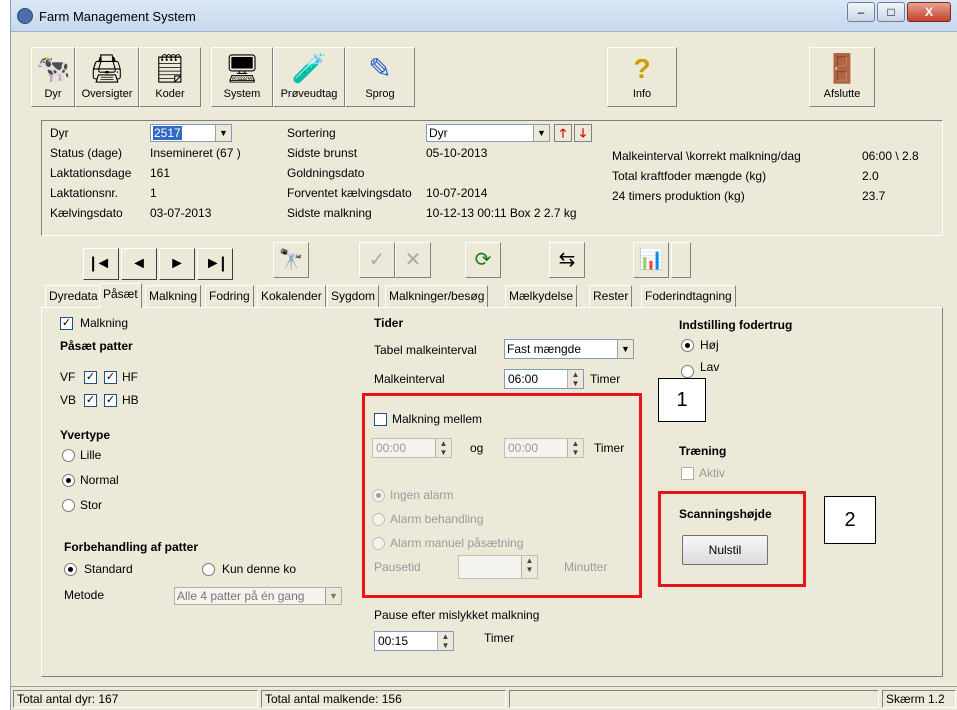 This screenshot has height=710, width=957. I want to click on sortering-select: Dyr ▼, so click(488, 133).